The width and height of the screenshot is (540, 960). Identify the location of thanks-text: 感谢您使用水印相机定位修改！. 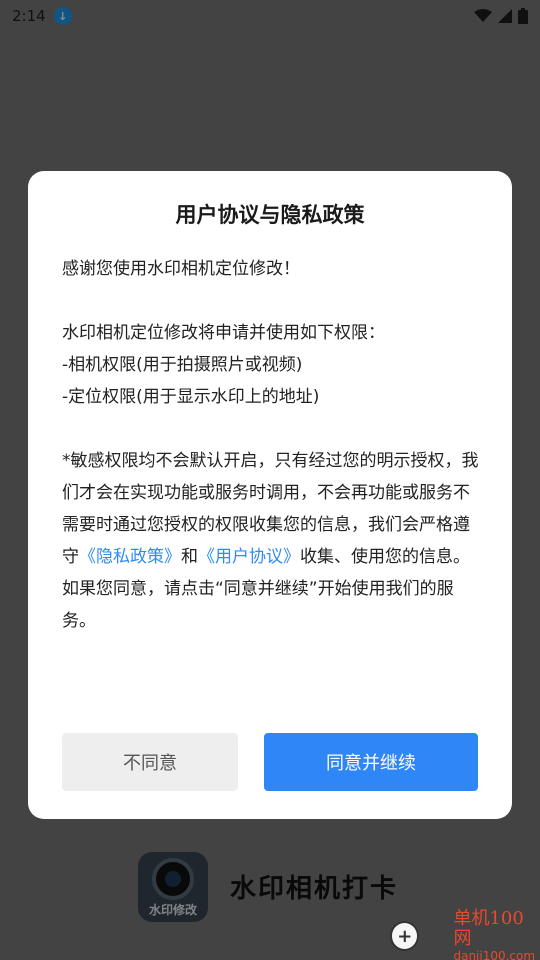
(181, 269).